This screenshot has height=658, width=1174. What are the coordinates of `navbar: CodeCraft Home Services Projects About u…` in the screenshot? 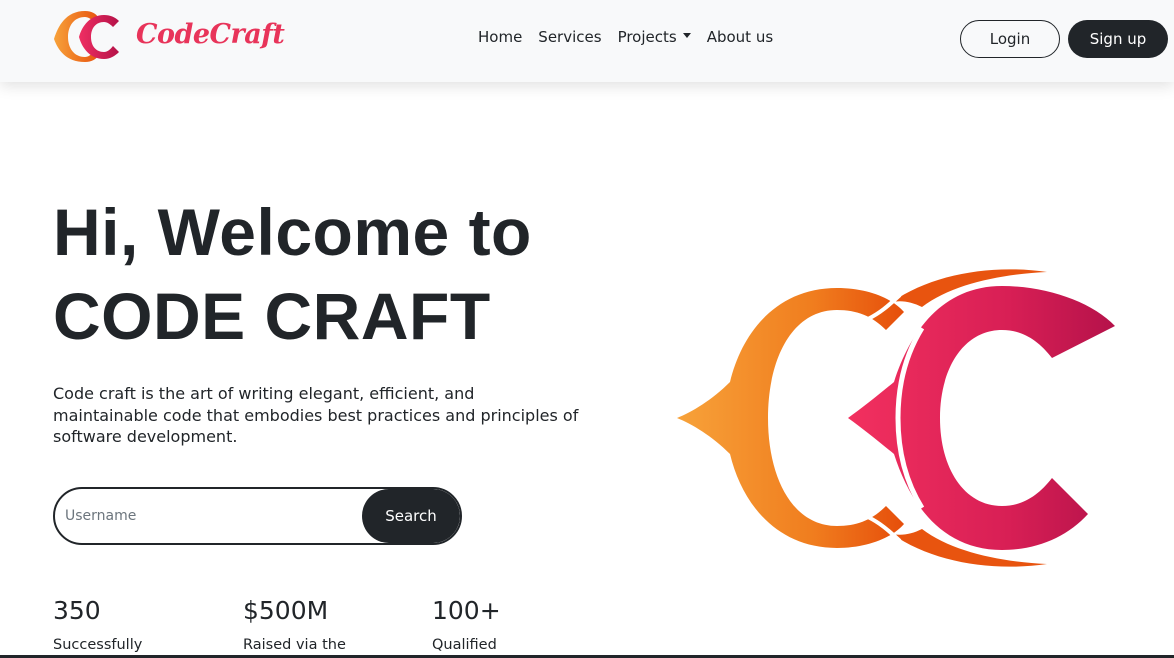 It's located at (587, 41).